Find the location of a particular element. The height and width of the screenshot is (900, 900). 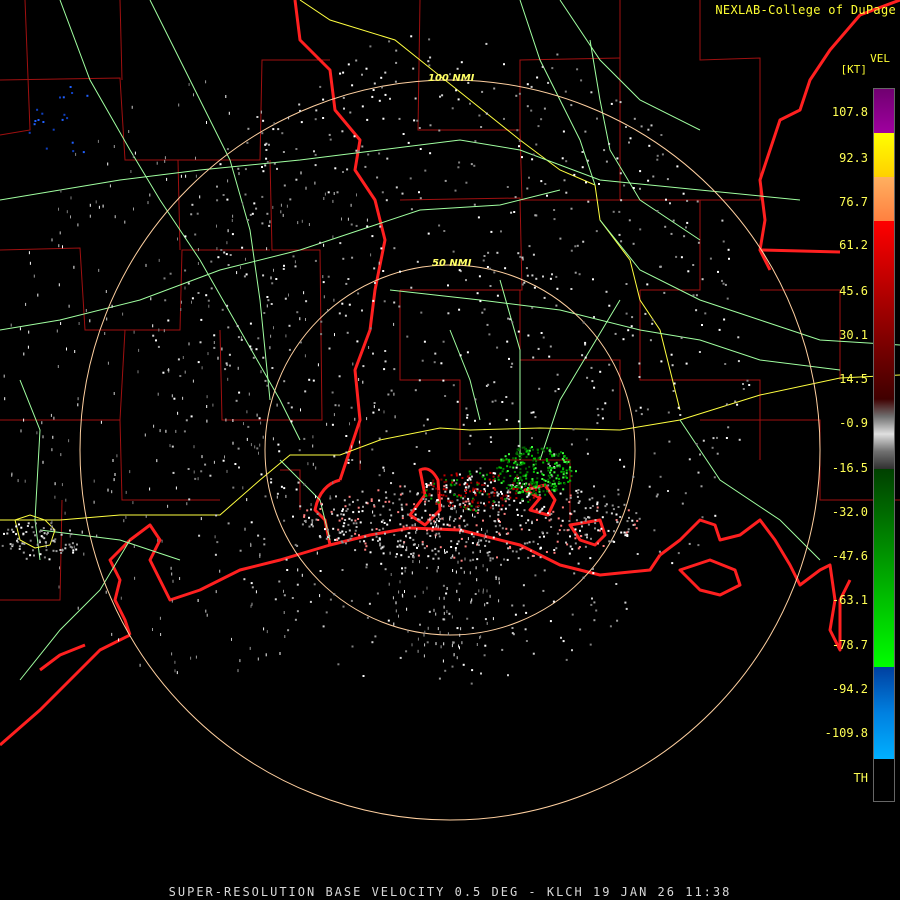

credit-label: NEXLAB-College of DuPage is located at coordinates (805, 10).